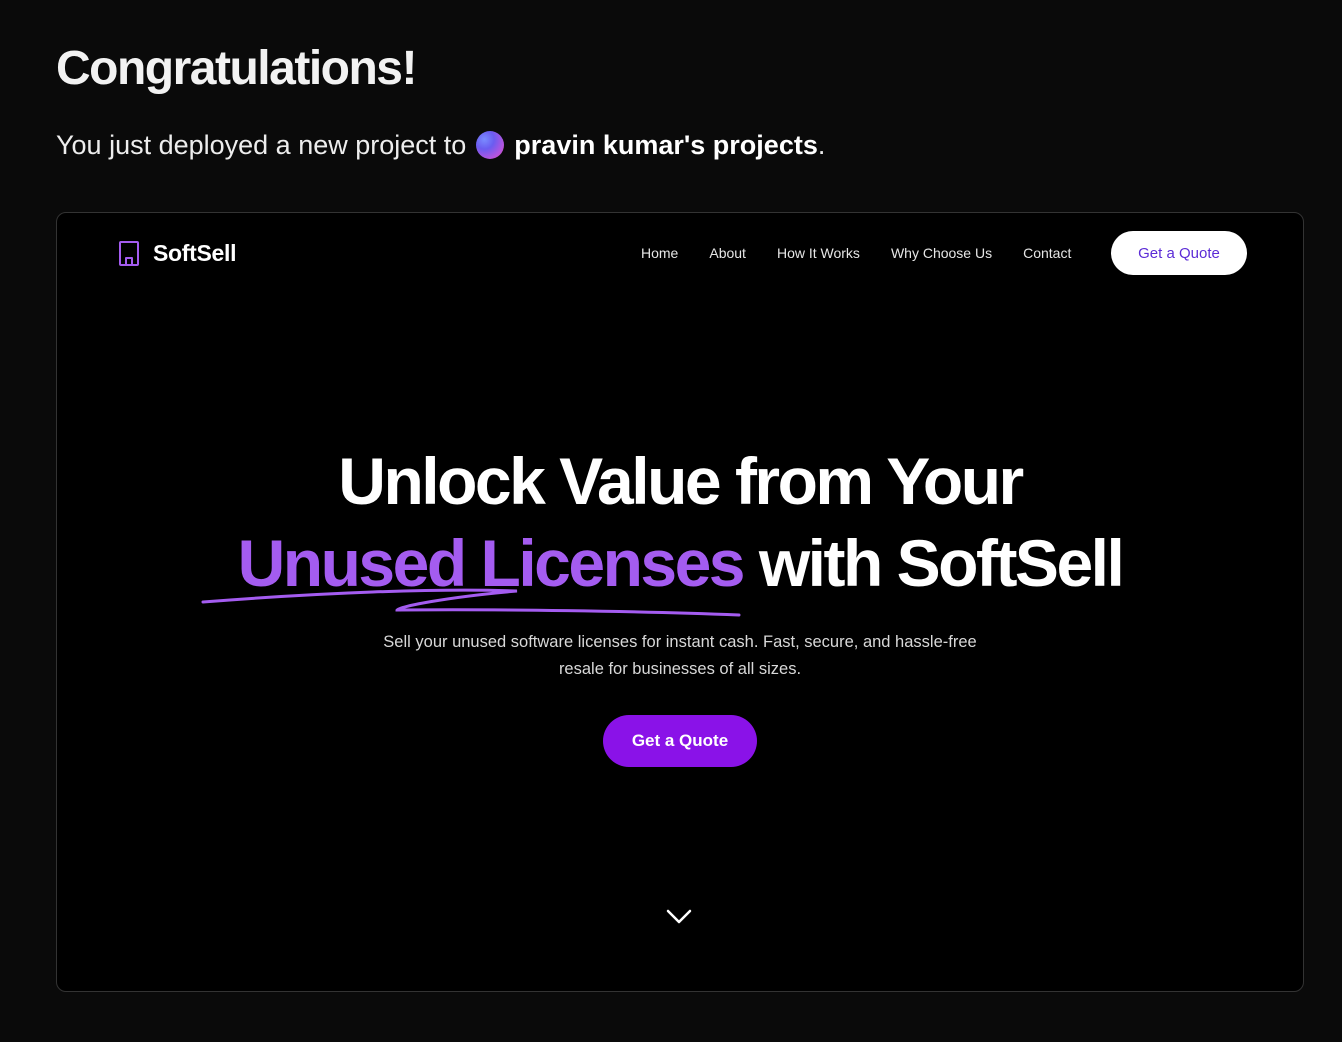  What do you see at coordinates (679, 916) in the screenshot?
I see `chevron-down-icon` at bounding box center [679, 916].